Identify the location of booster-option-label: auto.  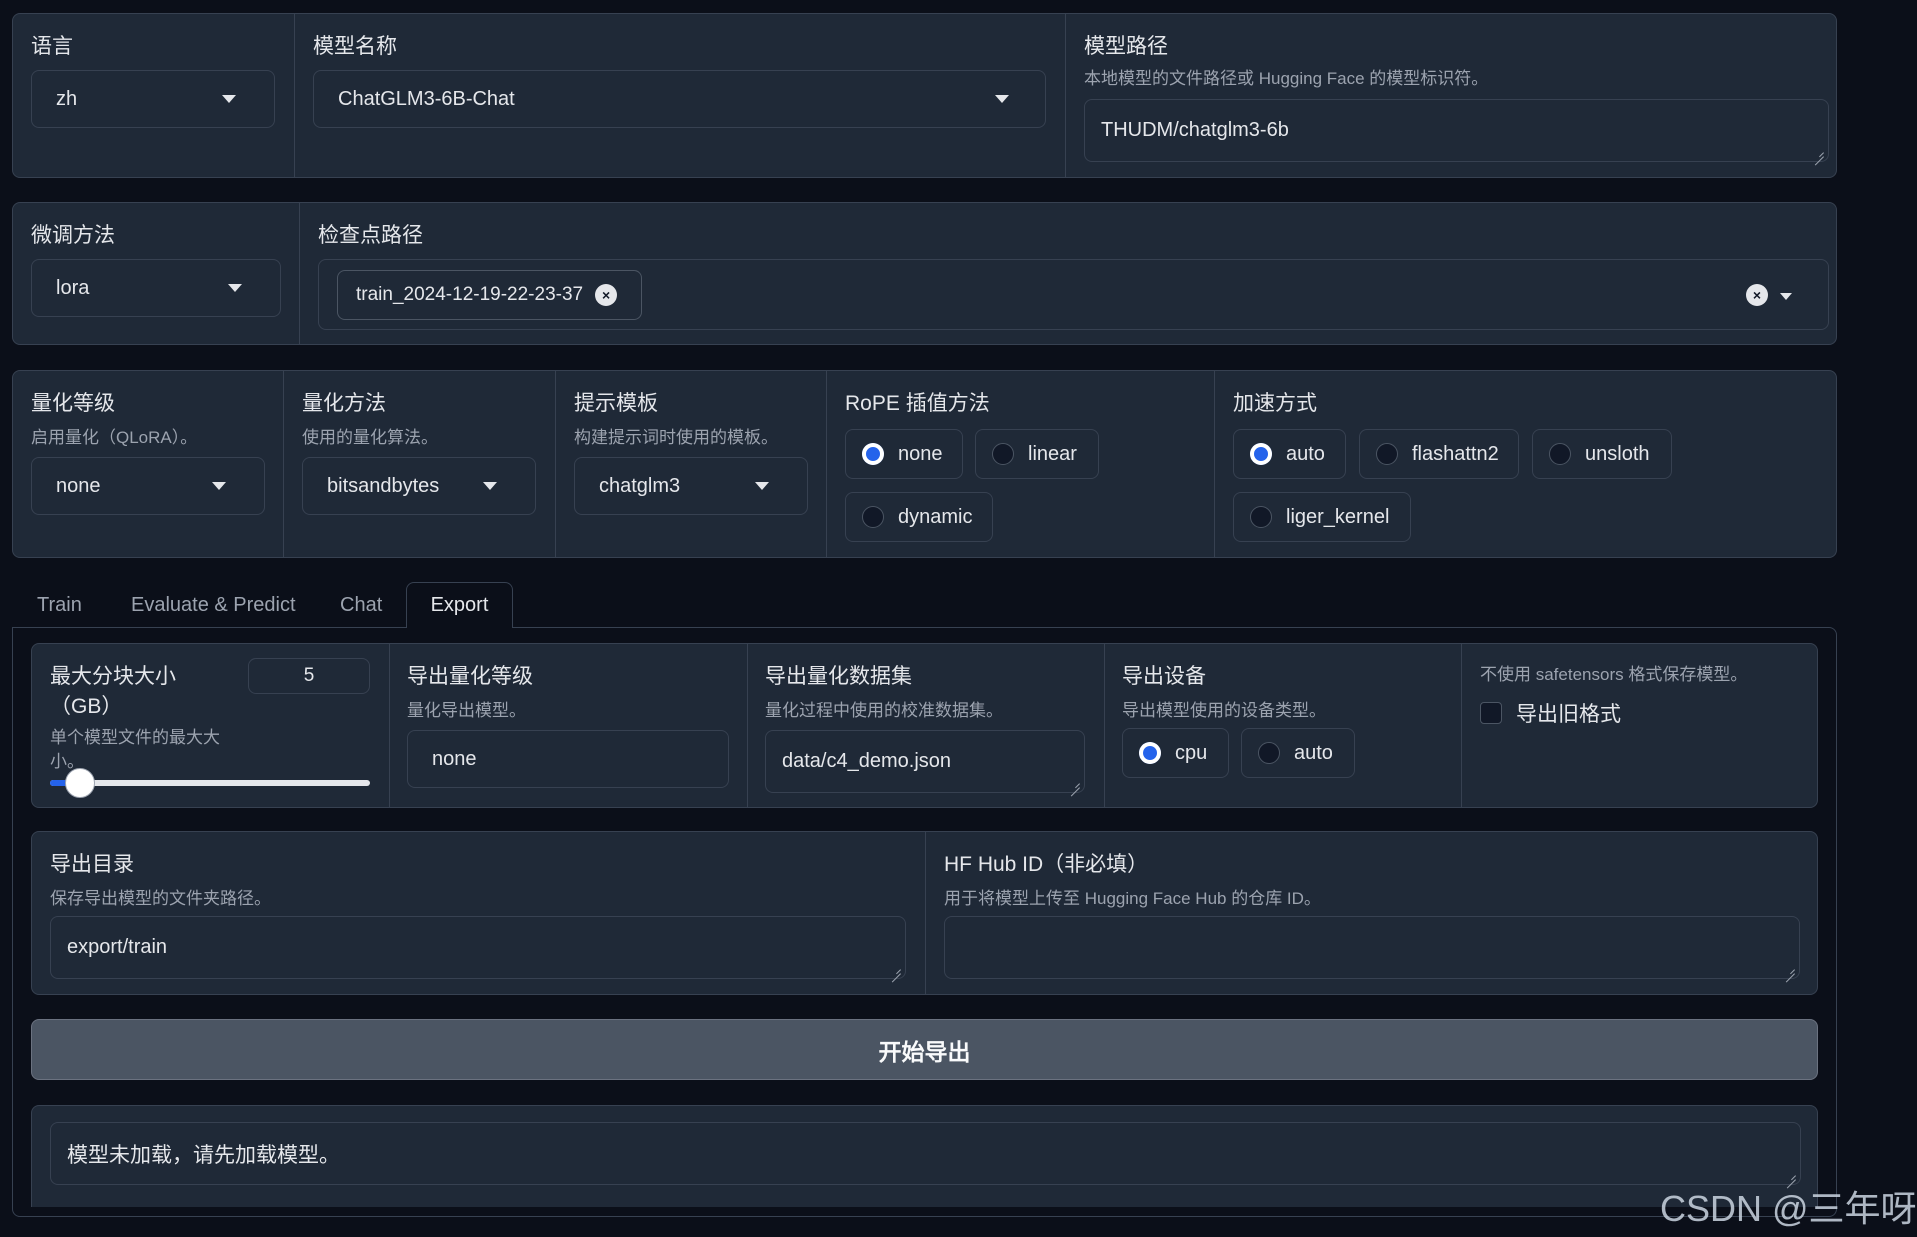
(1305, 453).